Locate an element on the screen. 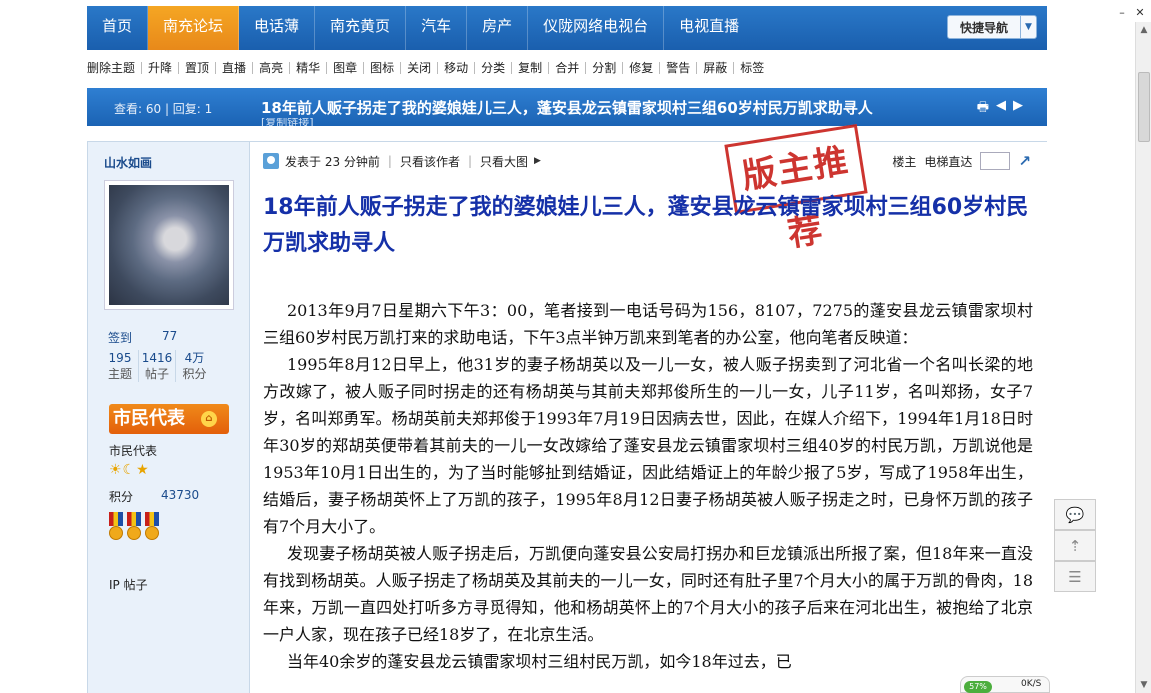  mod-action-stamp: 图章 is located at coordinates (346, 68).